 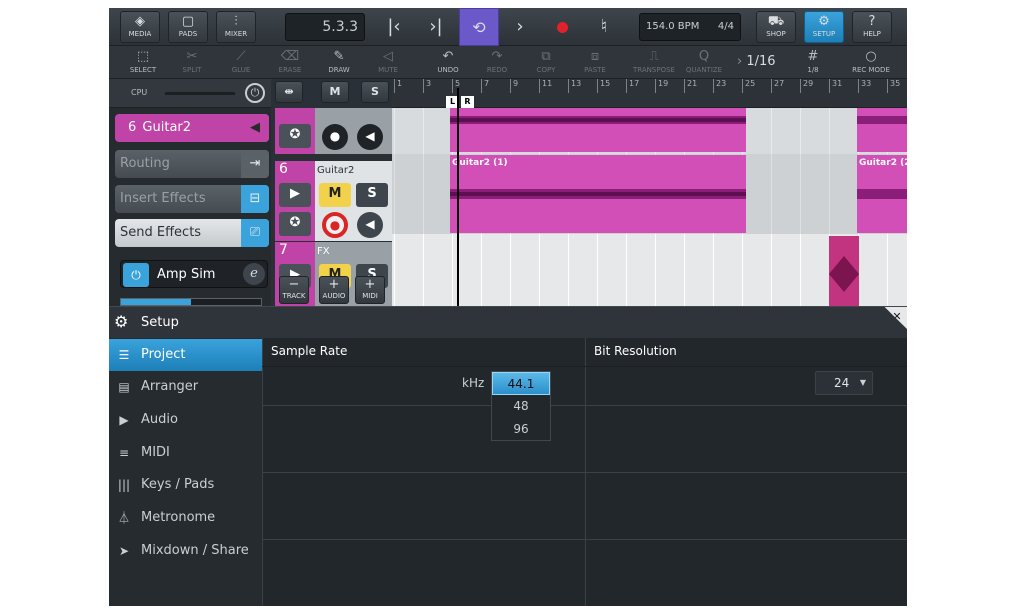 I want to click on setup-button: ⚙ SETUP, so click(x=824, y=27).